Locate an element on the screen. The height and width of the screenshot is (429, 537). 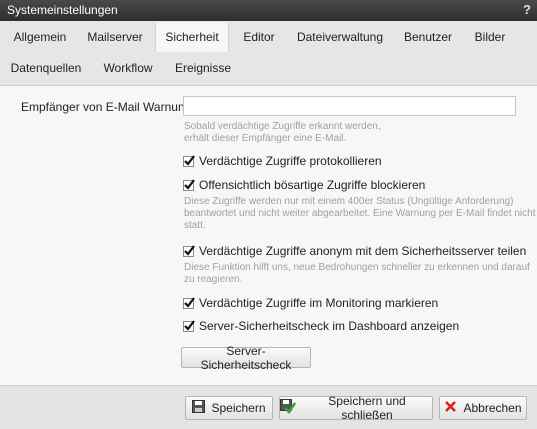
save-label: Speichern is located at coordinates (238, 408).